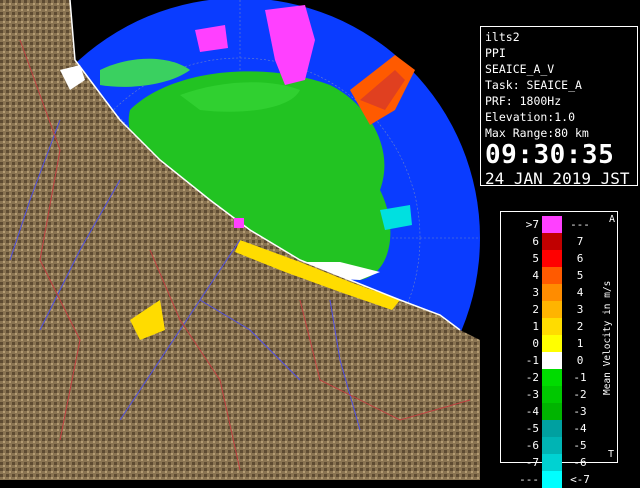 This screenshot has width=640, height=488. I want to click on legend-lower-bound: -4, so click(532, 411).